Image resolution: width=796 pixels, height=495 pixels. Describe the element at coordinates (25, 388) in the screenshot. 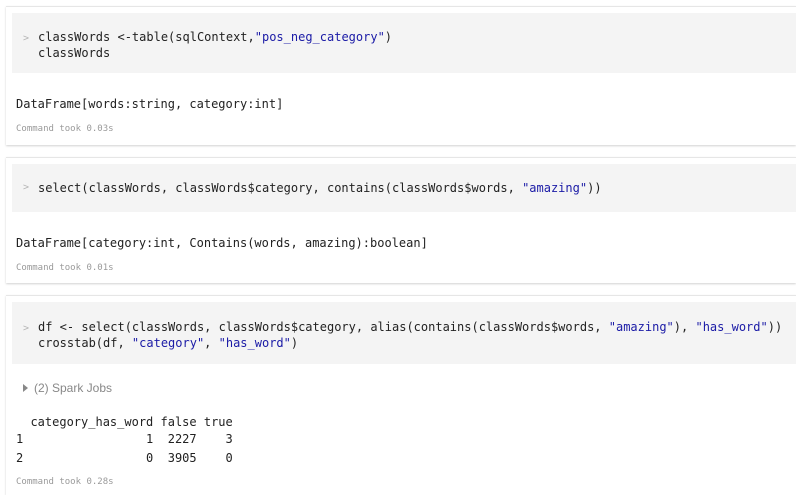

I see `caret-right-icon` at that location.